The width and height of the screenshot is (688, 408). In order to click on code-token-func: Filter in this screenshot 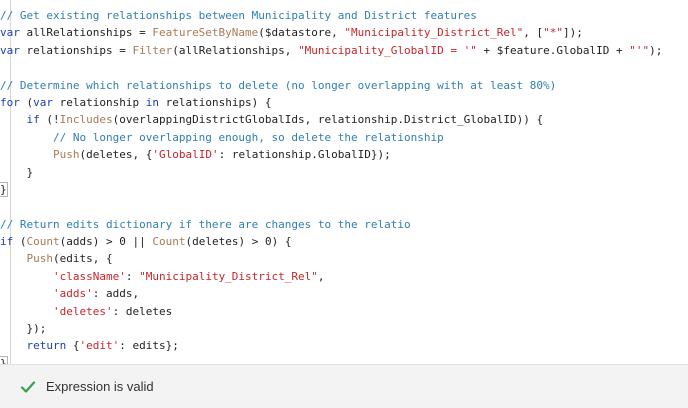, I will do `click(152, 50)`.